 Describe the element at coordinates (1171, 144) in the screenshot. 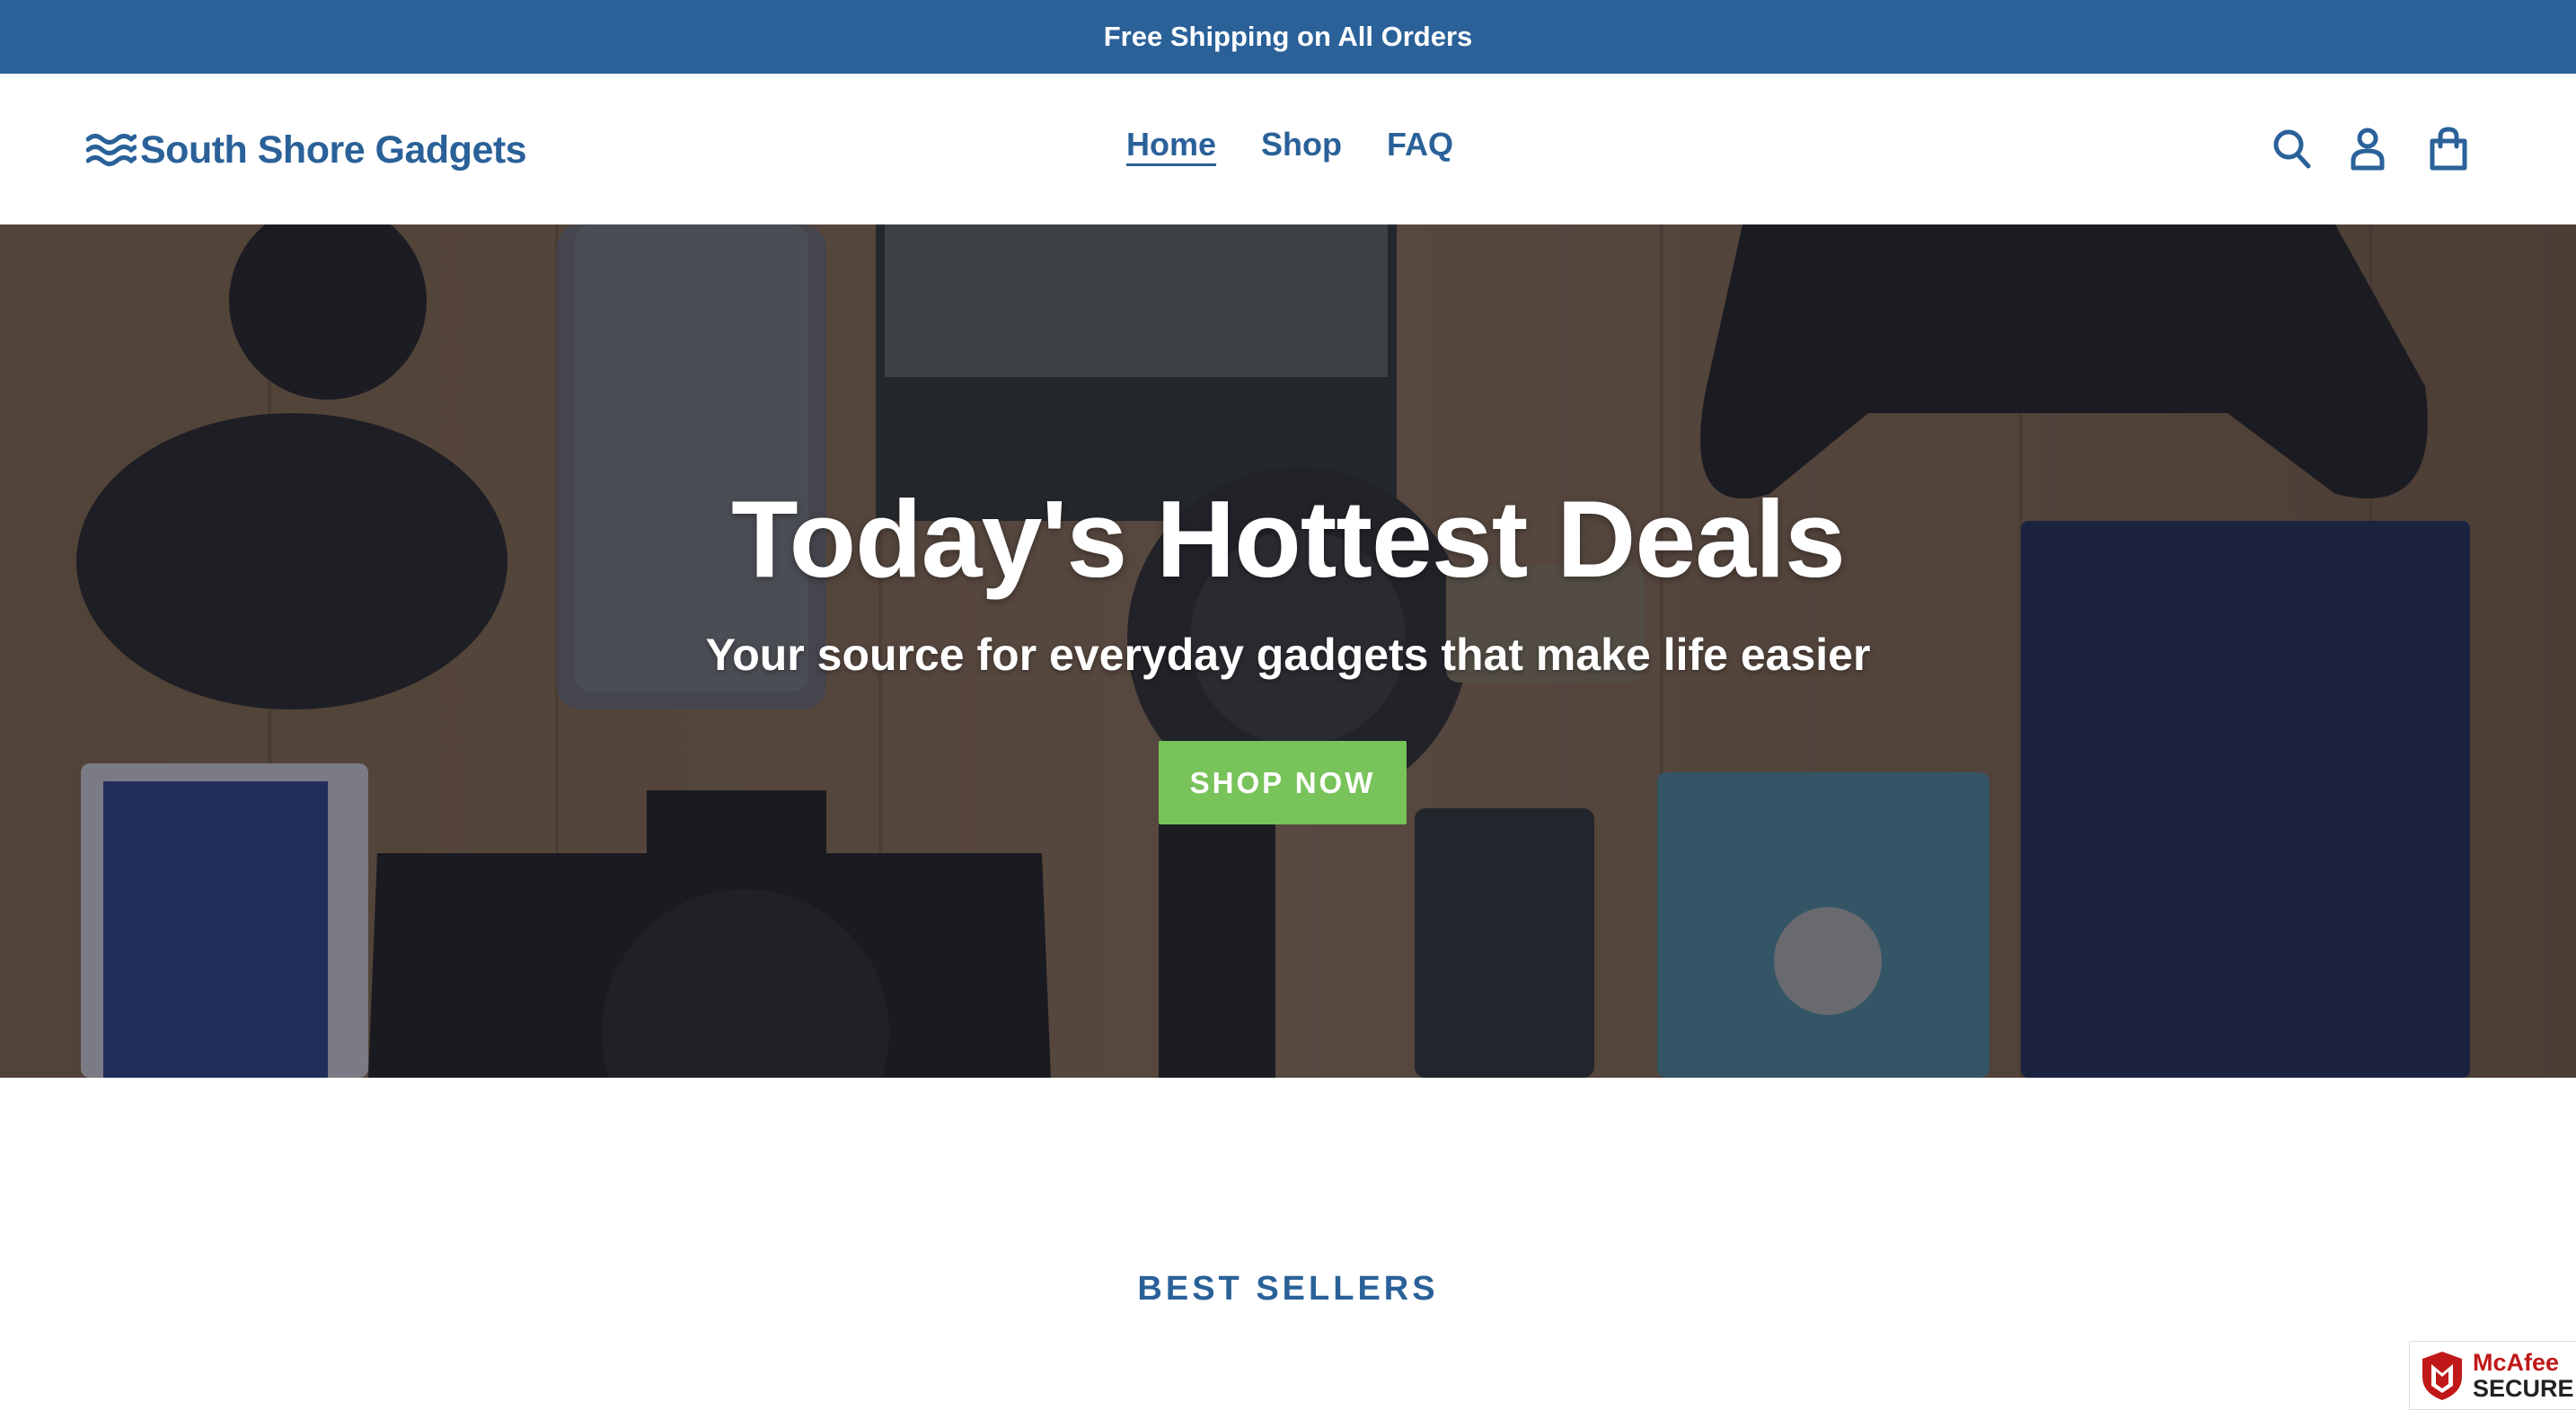

I see `nav-home: Home` at that location.